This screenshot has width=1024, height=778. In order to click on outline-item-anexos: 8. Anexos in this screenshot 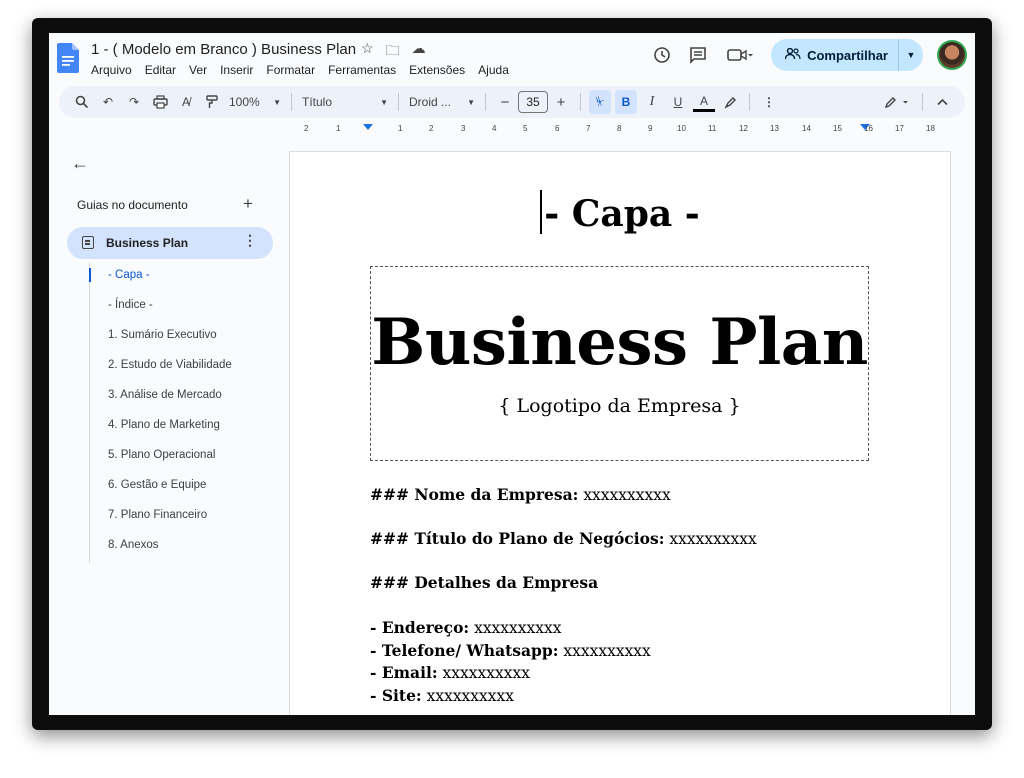, I will do `click(185, 548)`.